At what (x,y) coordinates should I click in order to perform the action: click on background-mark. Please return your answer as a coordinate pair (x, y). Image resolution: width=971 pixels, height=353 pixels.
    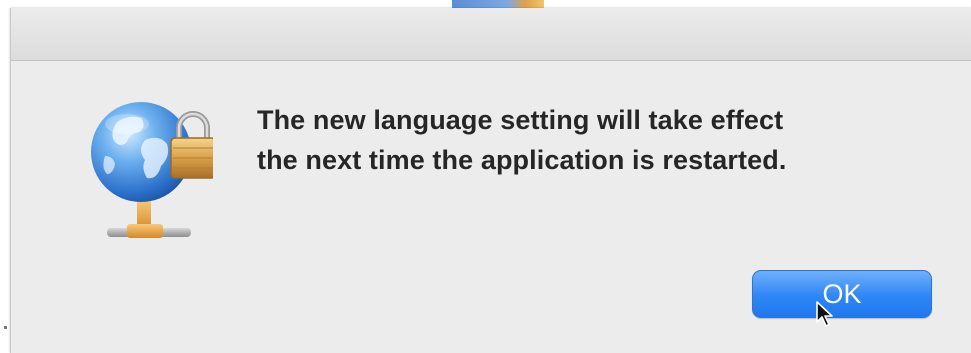
    Looking at the image, I should click on (5, 327).